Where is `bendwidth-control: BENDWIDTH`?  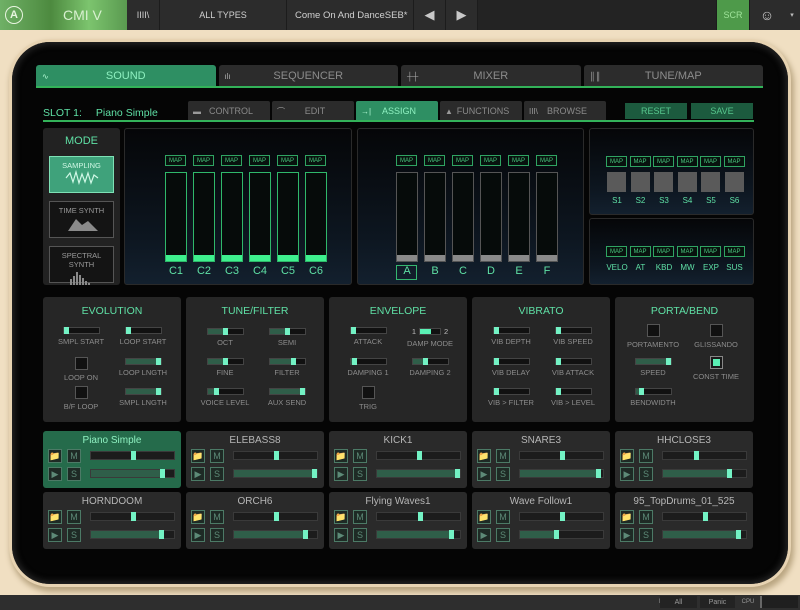
bendwidth-control: BENDWIDTH is located at coordinates (653, 397).